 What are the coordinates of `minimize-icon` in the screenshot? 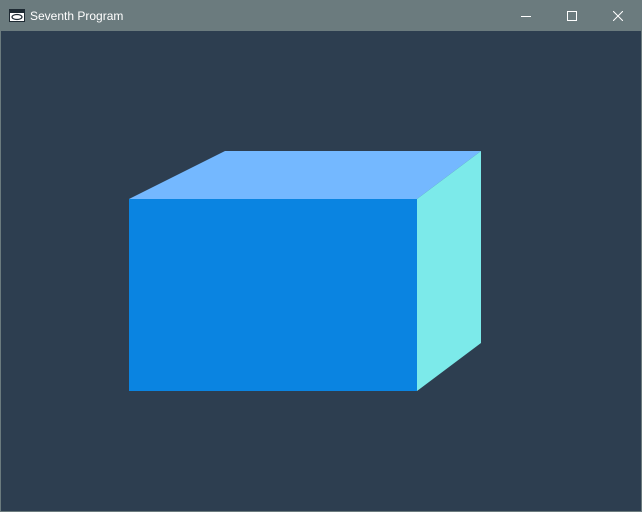 It's located at (526, 16).